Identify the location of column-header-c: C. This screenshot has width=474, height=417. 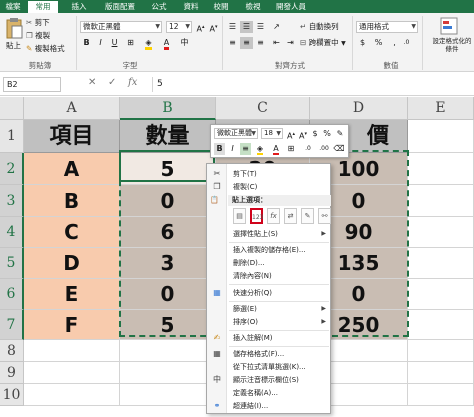
(263, 108).